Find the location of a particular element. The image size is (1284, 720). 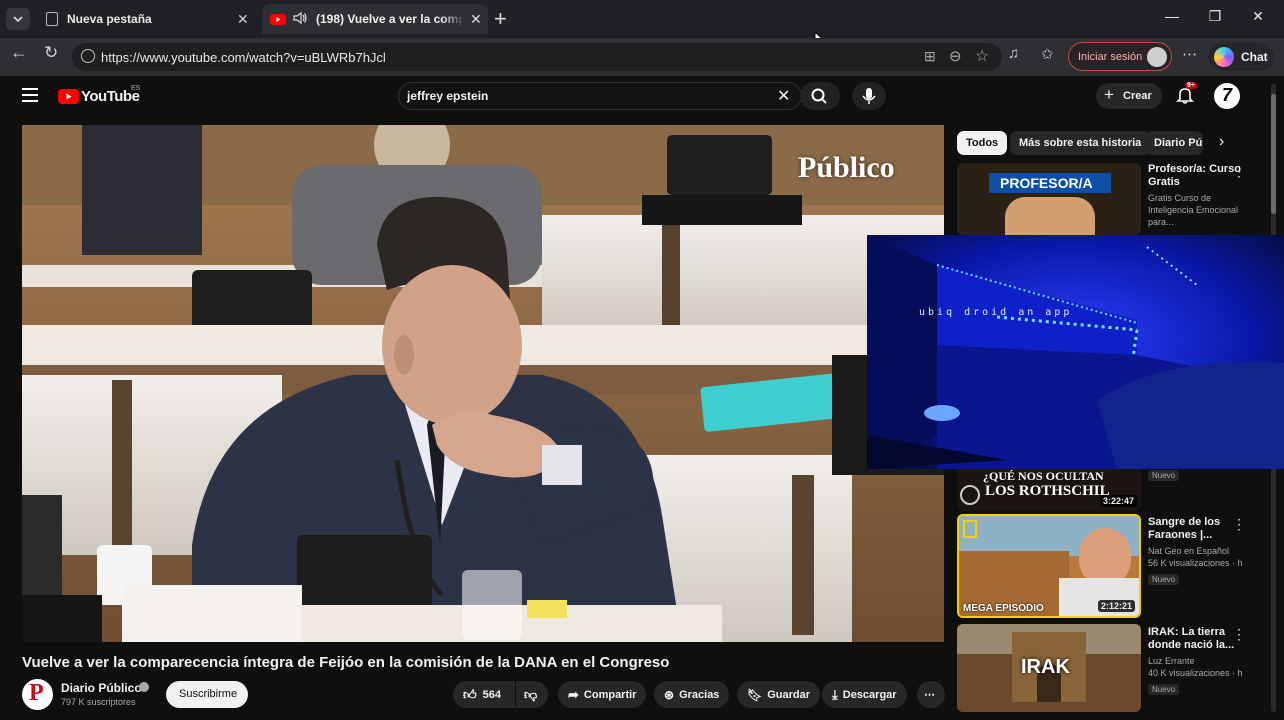

channel-avatar: P is located at coordinates (37, 694).